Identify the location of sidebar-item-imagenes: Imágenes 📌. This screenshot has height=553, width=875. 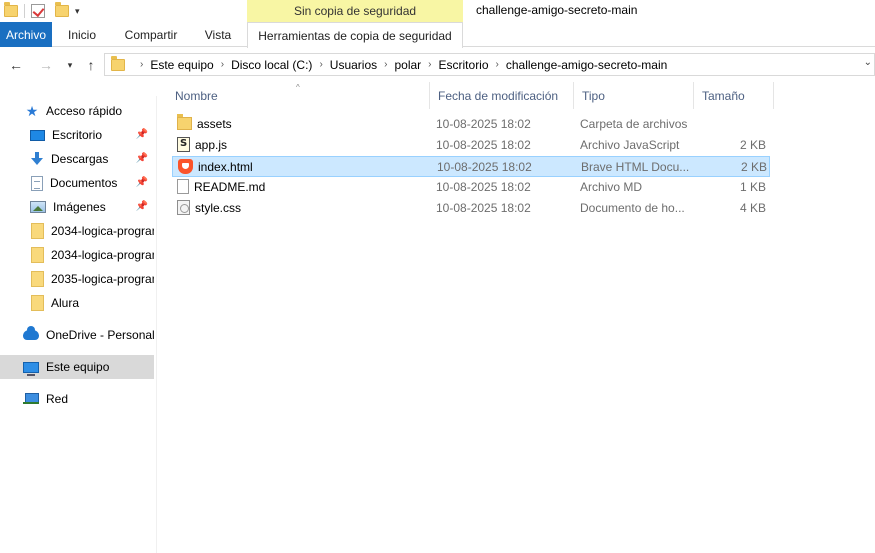
(77, 207).